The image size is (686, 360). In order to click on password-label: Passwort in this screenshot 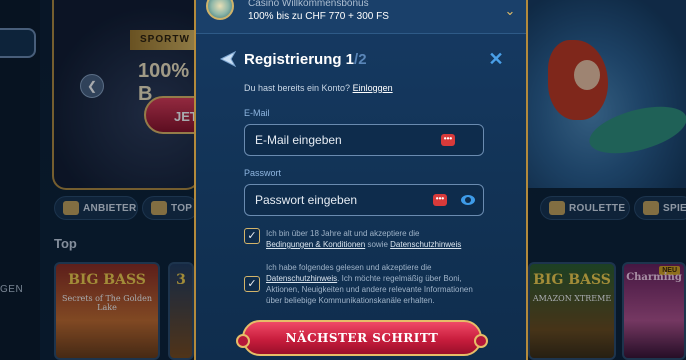, I will do `click(263, 173)`.